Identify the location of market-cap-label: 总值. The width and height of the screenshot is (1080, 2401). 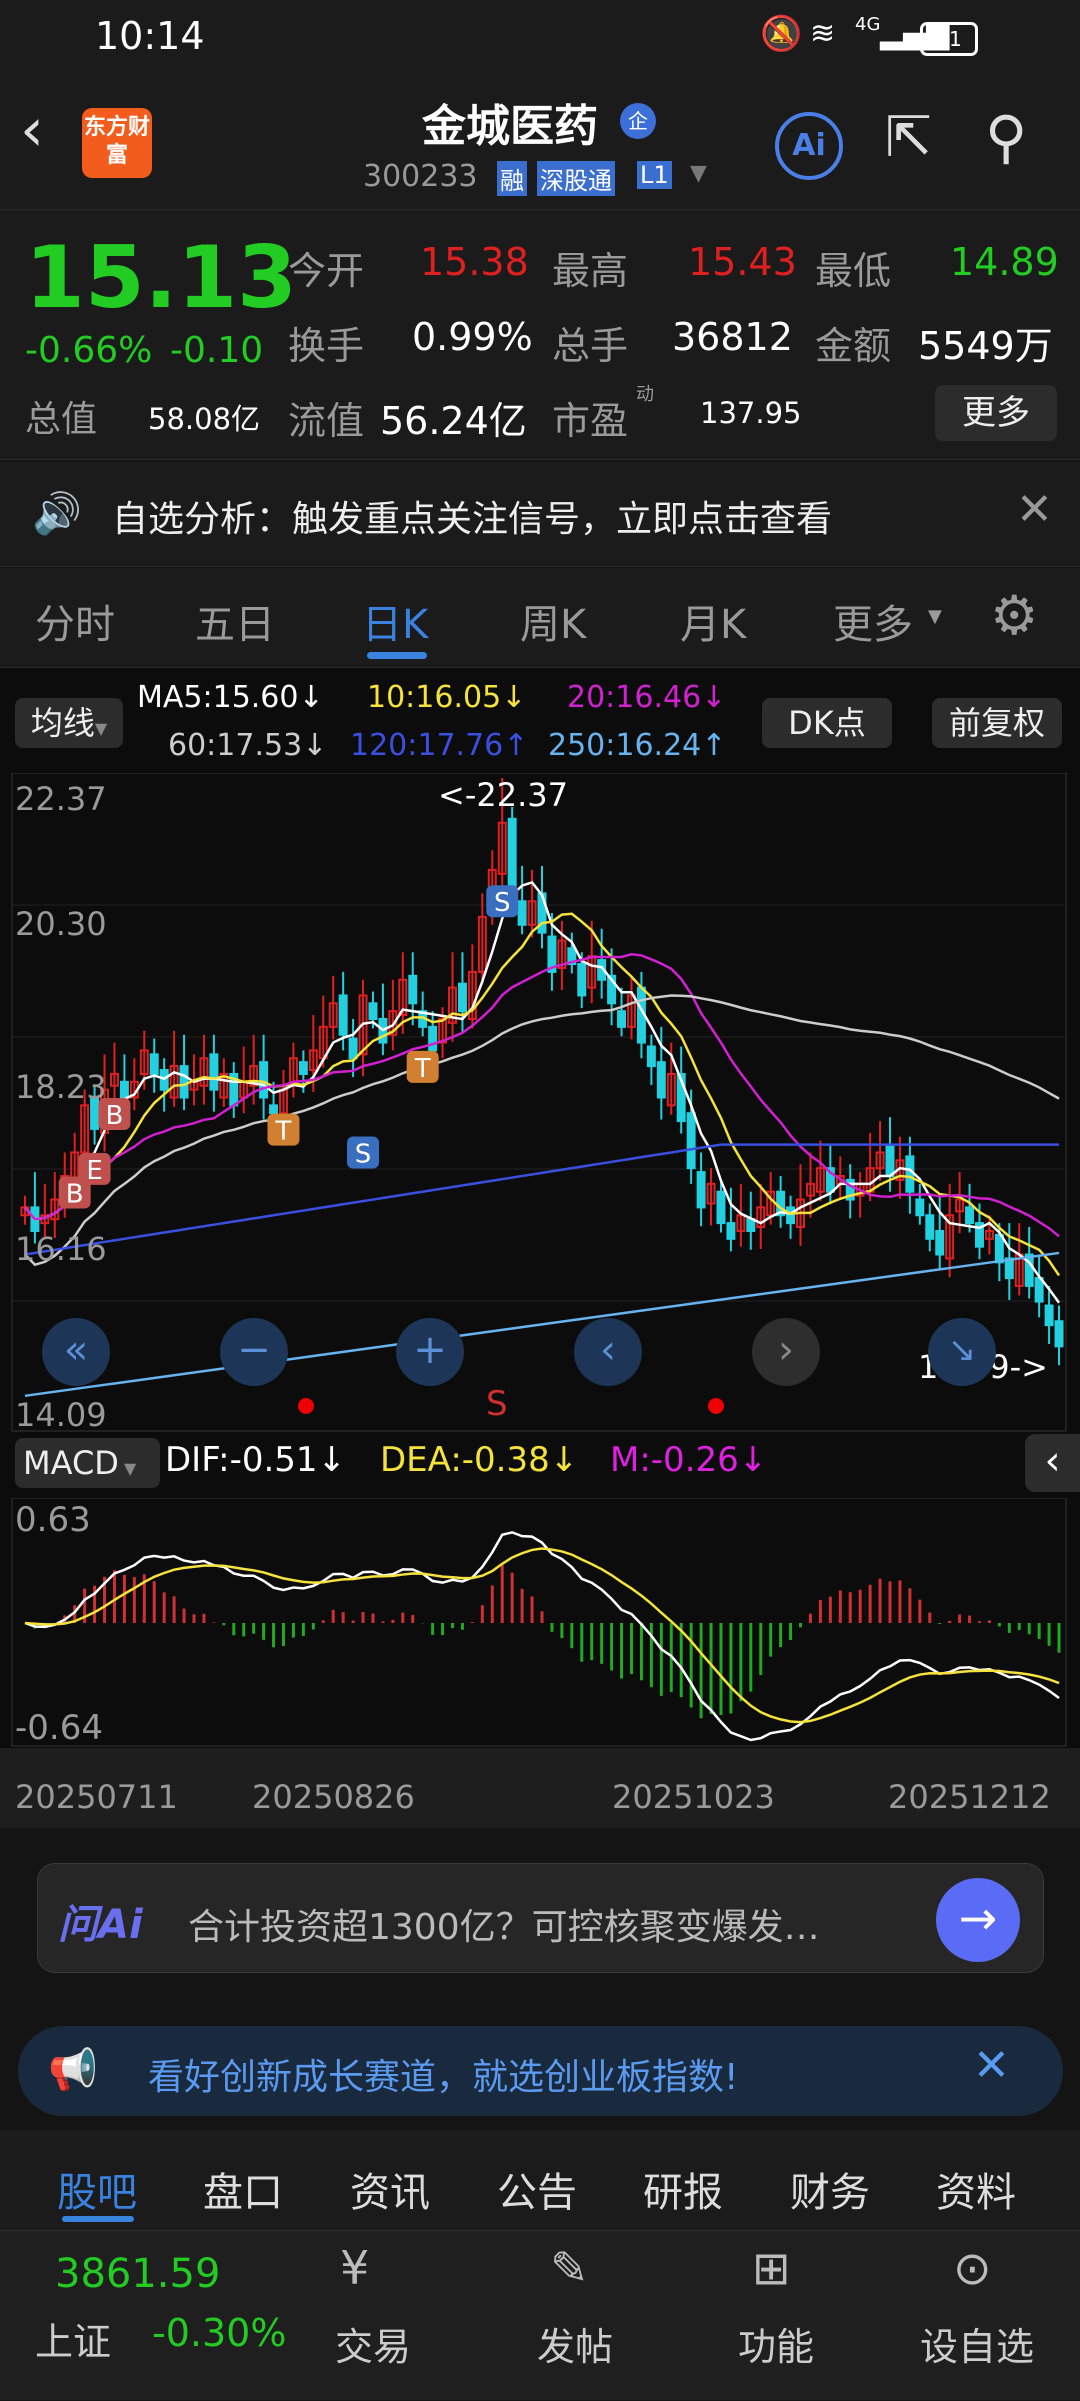
(61, 419).